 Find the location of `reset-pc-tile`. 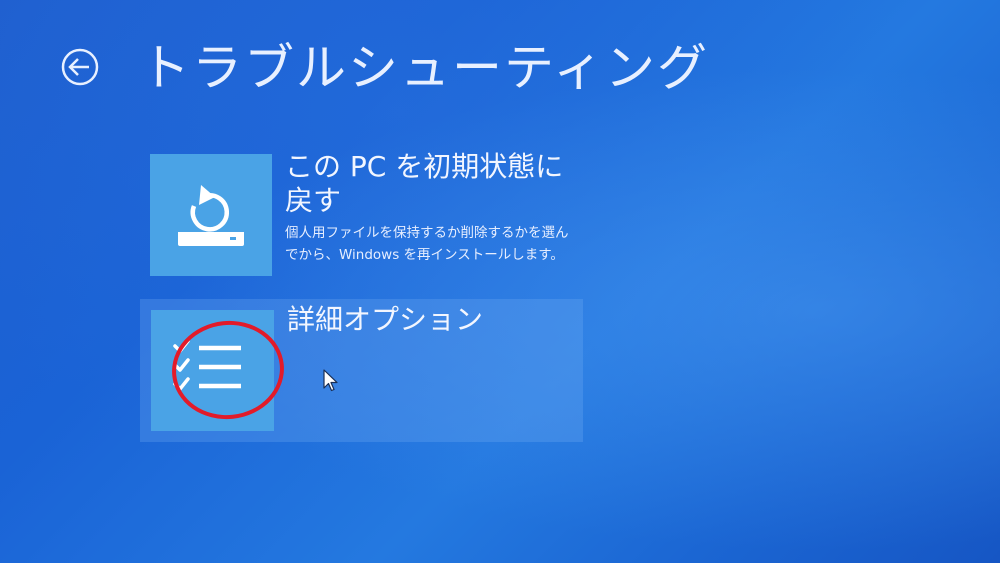

reset-pc-tile is located at coordinates (211, 215).